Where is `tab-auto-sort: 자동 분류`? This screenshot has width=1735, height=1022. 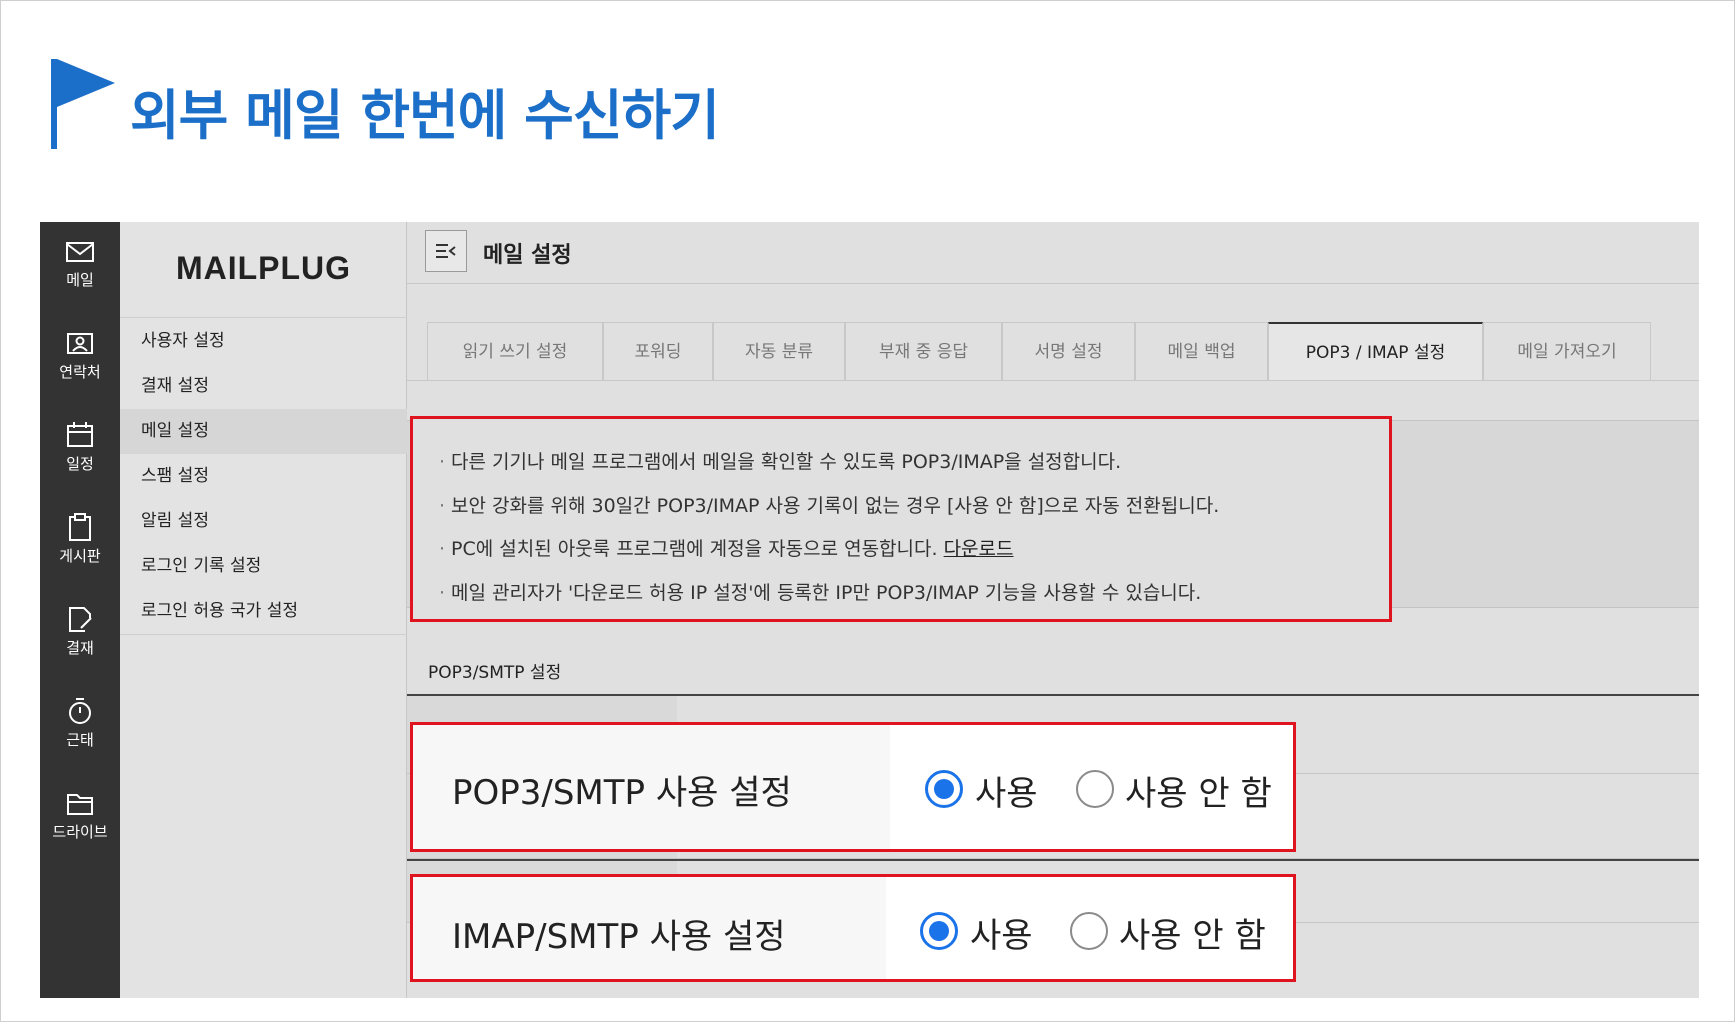 tab-auto-sort: 자동 분류 is located at coordinates (779, 351).